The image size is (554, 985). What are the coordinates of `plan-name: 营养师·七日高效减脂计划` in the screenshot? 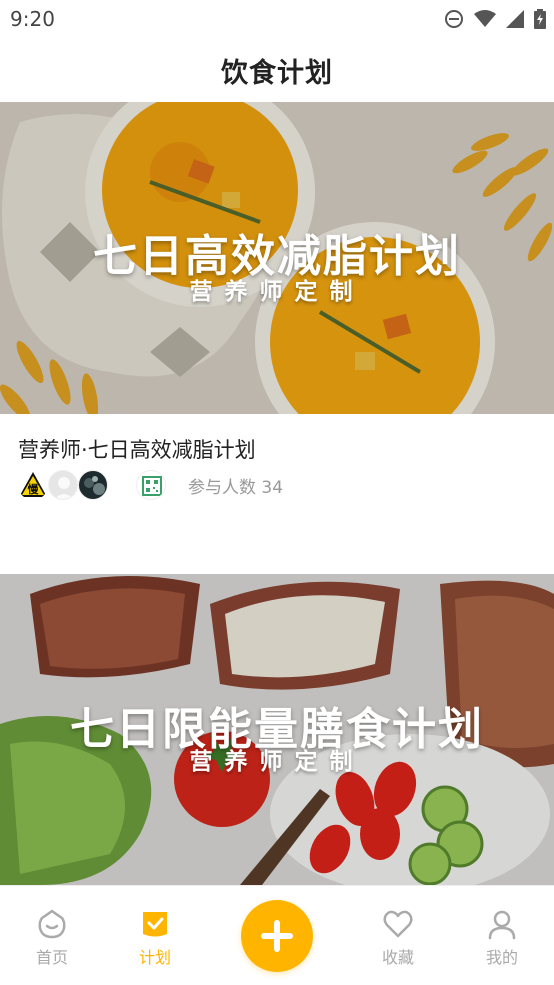 It's located at (137, 450).